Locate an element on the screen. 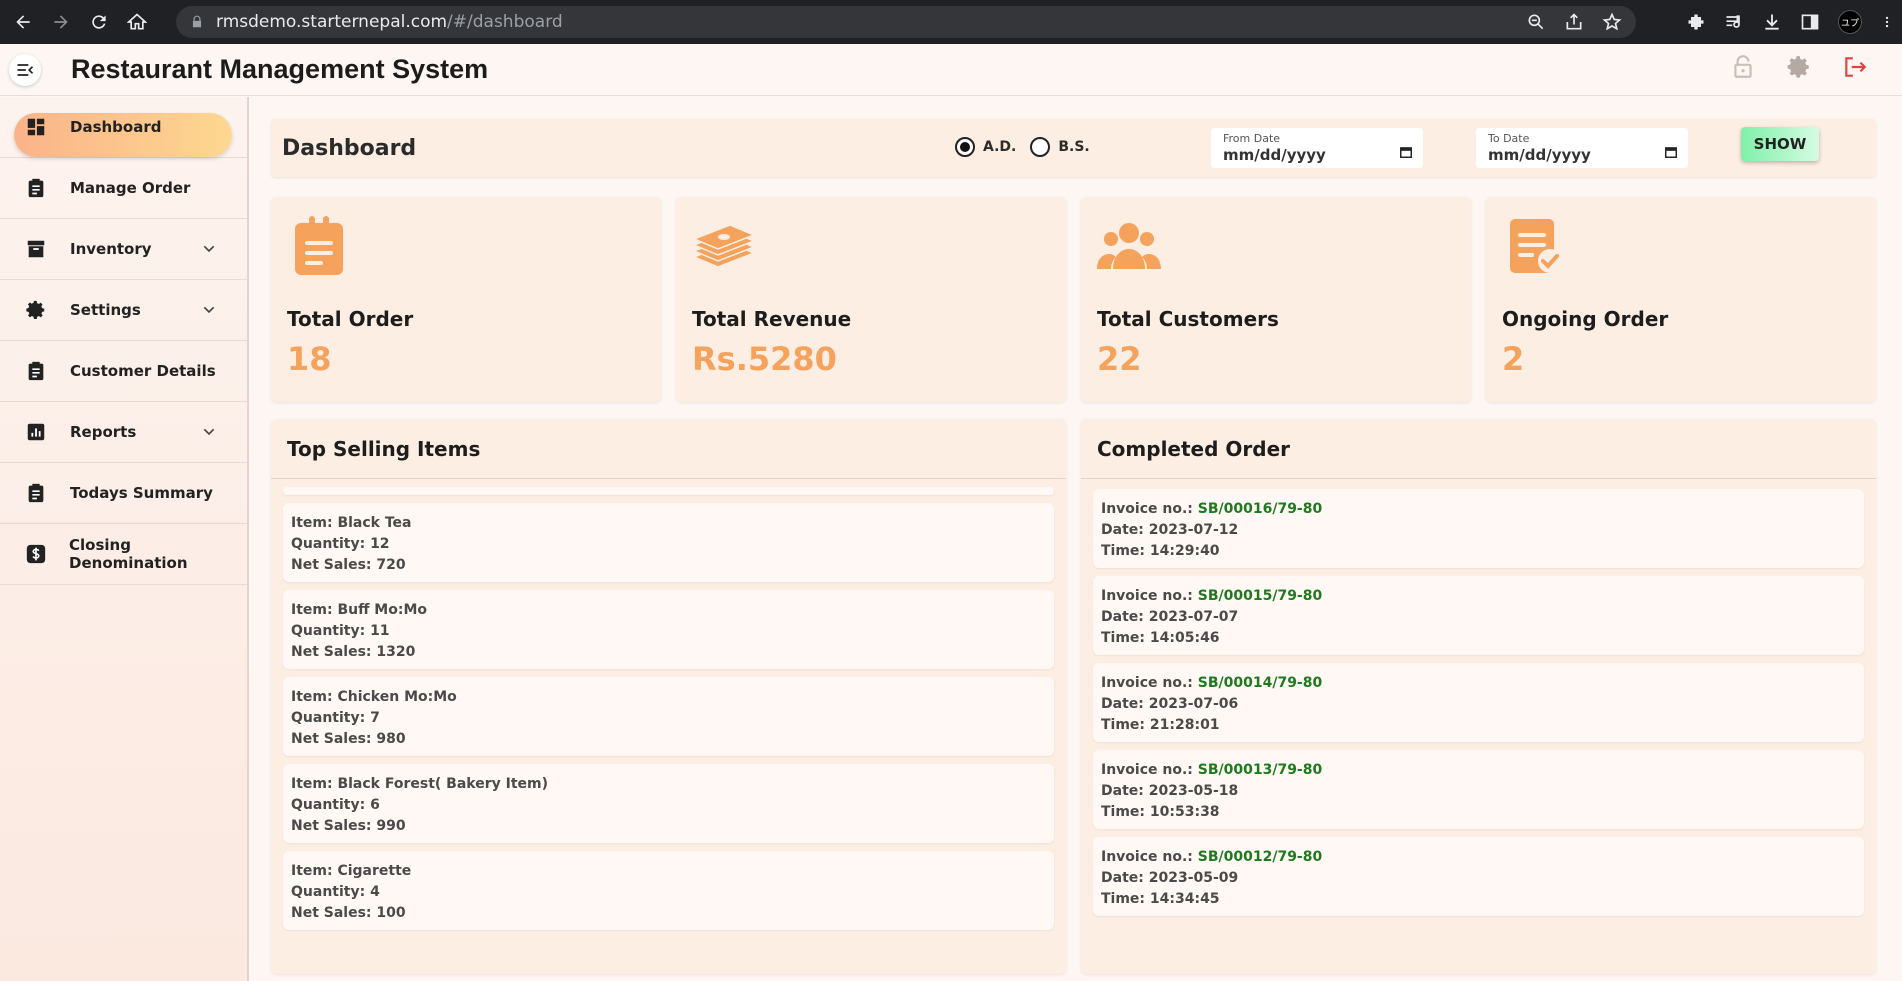  radio-ad-label: A.D. is located at coordinates (999, 147).